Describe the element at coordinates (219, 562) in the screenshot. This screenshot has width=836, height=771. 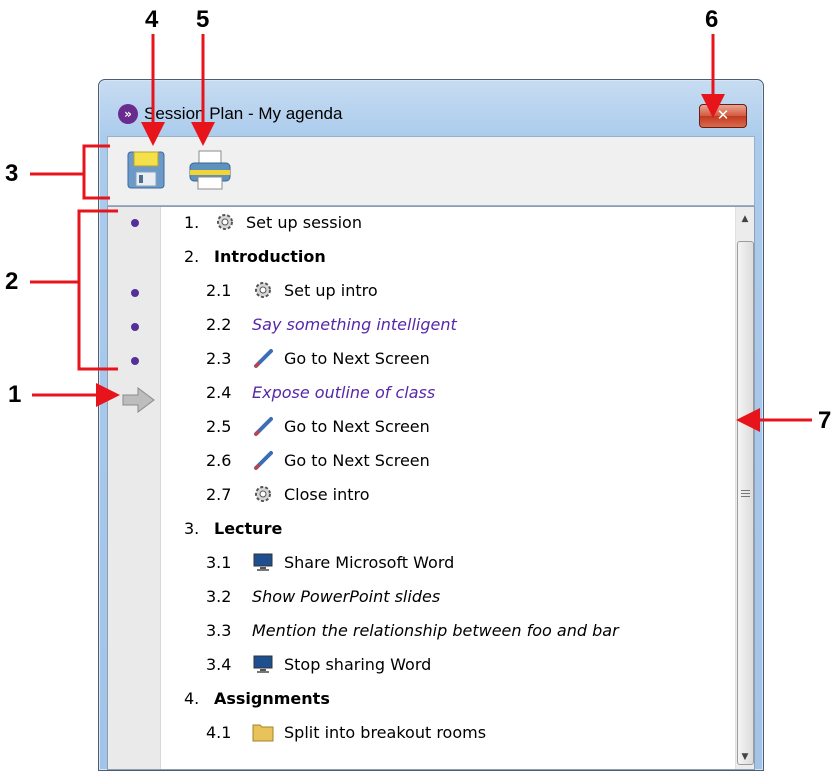
I see `agenda-item-number: 3.1` at that location.